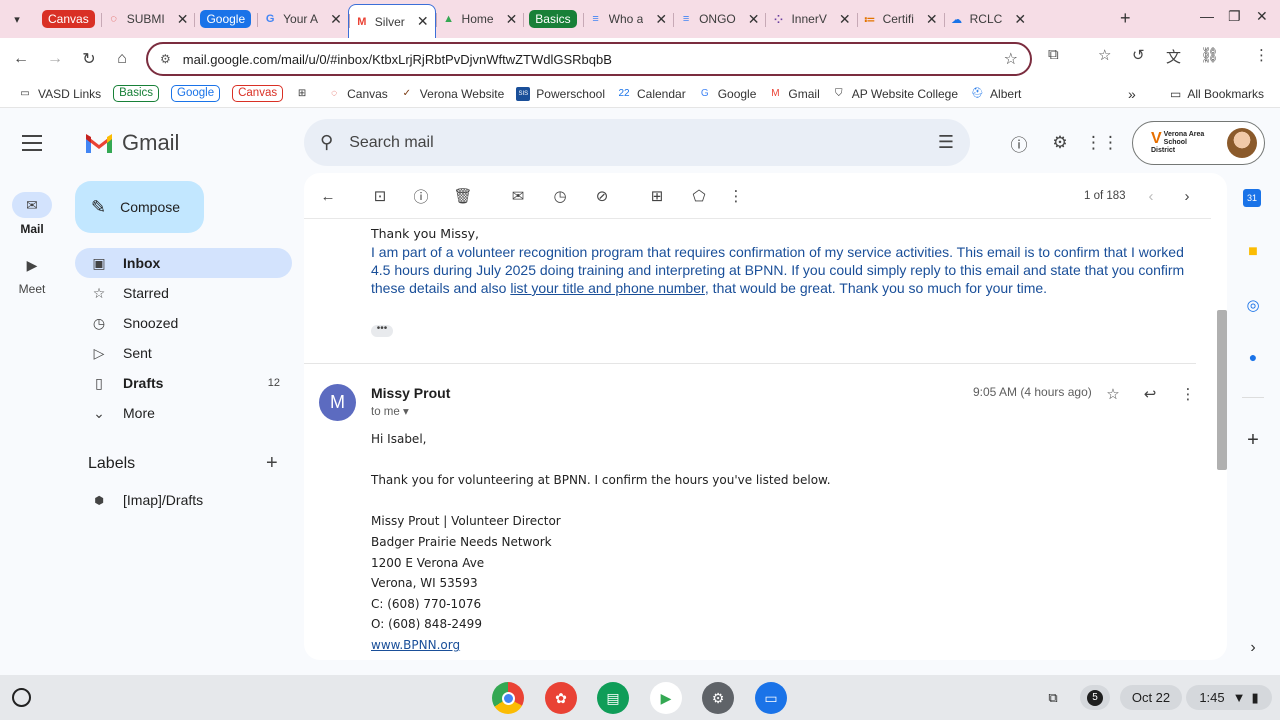  What do you see at coordinates (1102, 143) in the screenshot?
I see `apps-grid-icon: ⋮⋮` at bounding box center [1102, 143].